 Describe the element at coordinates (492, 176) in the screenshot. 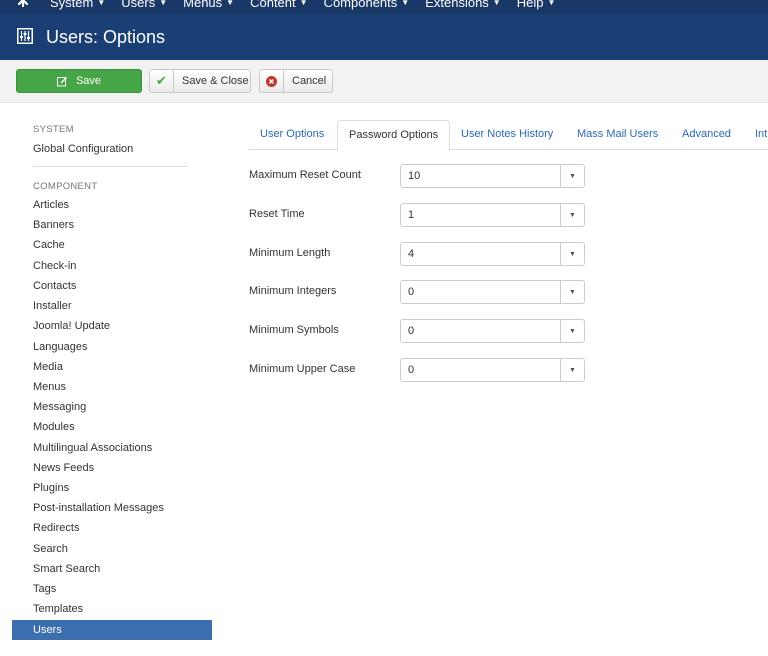

I see `max-reset-count-select: 10 ▼` at that location.